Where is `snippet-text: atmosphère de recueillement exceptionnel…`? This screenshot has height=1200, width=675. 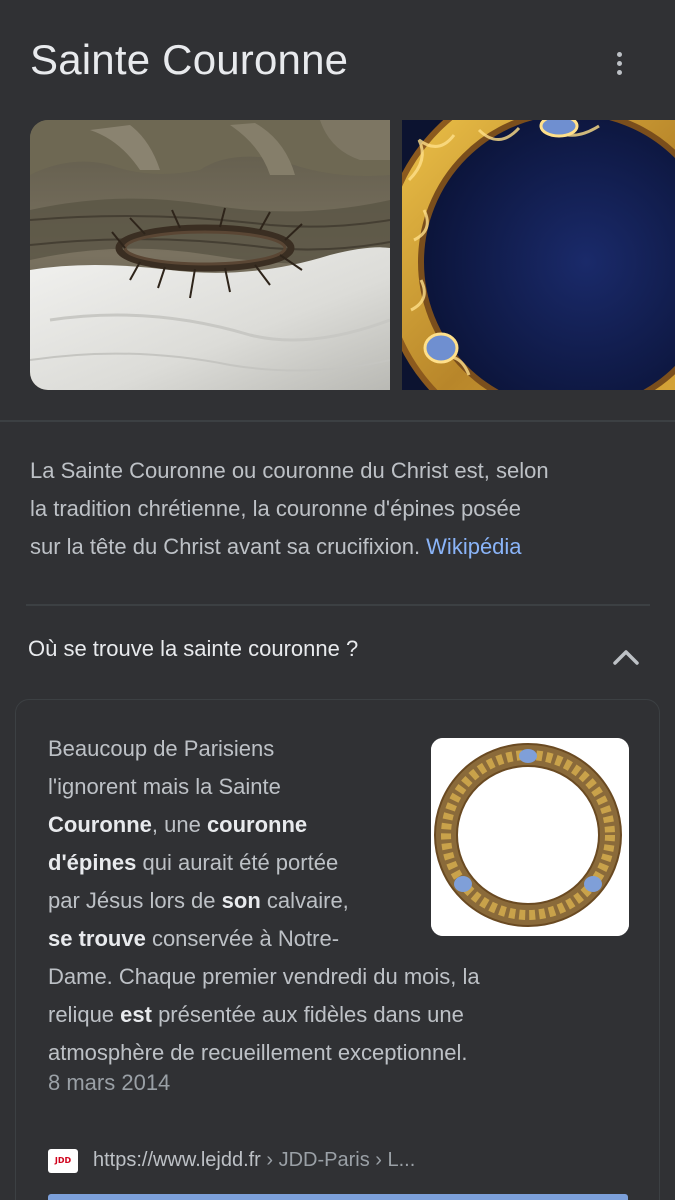
snippet-text: atmosphère de recueillement exceptionnel… is located at coordinates (258, 1052).